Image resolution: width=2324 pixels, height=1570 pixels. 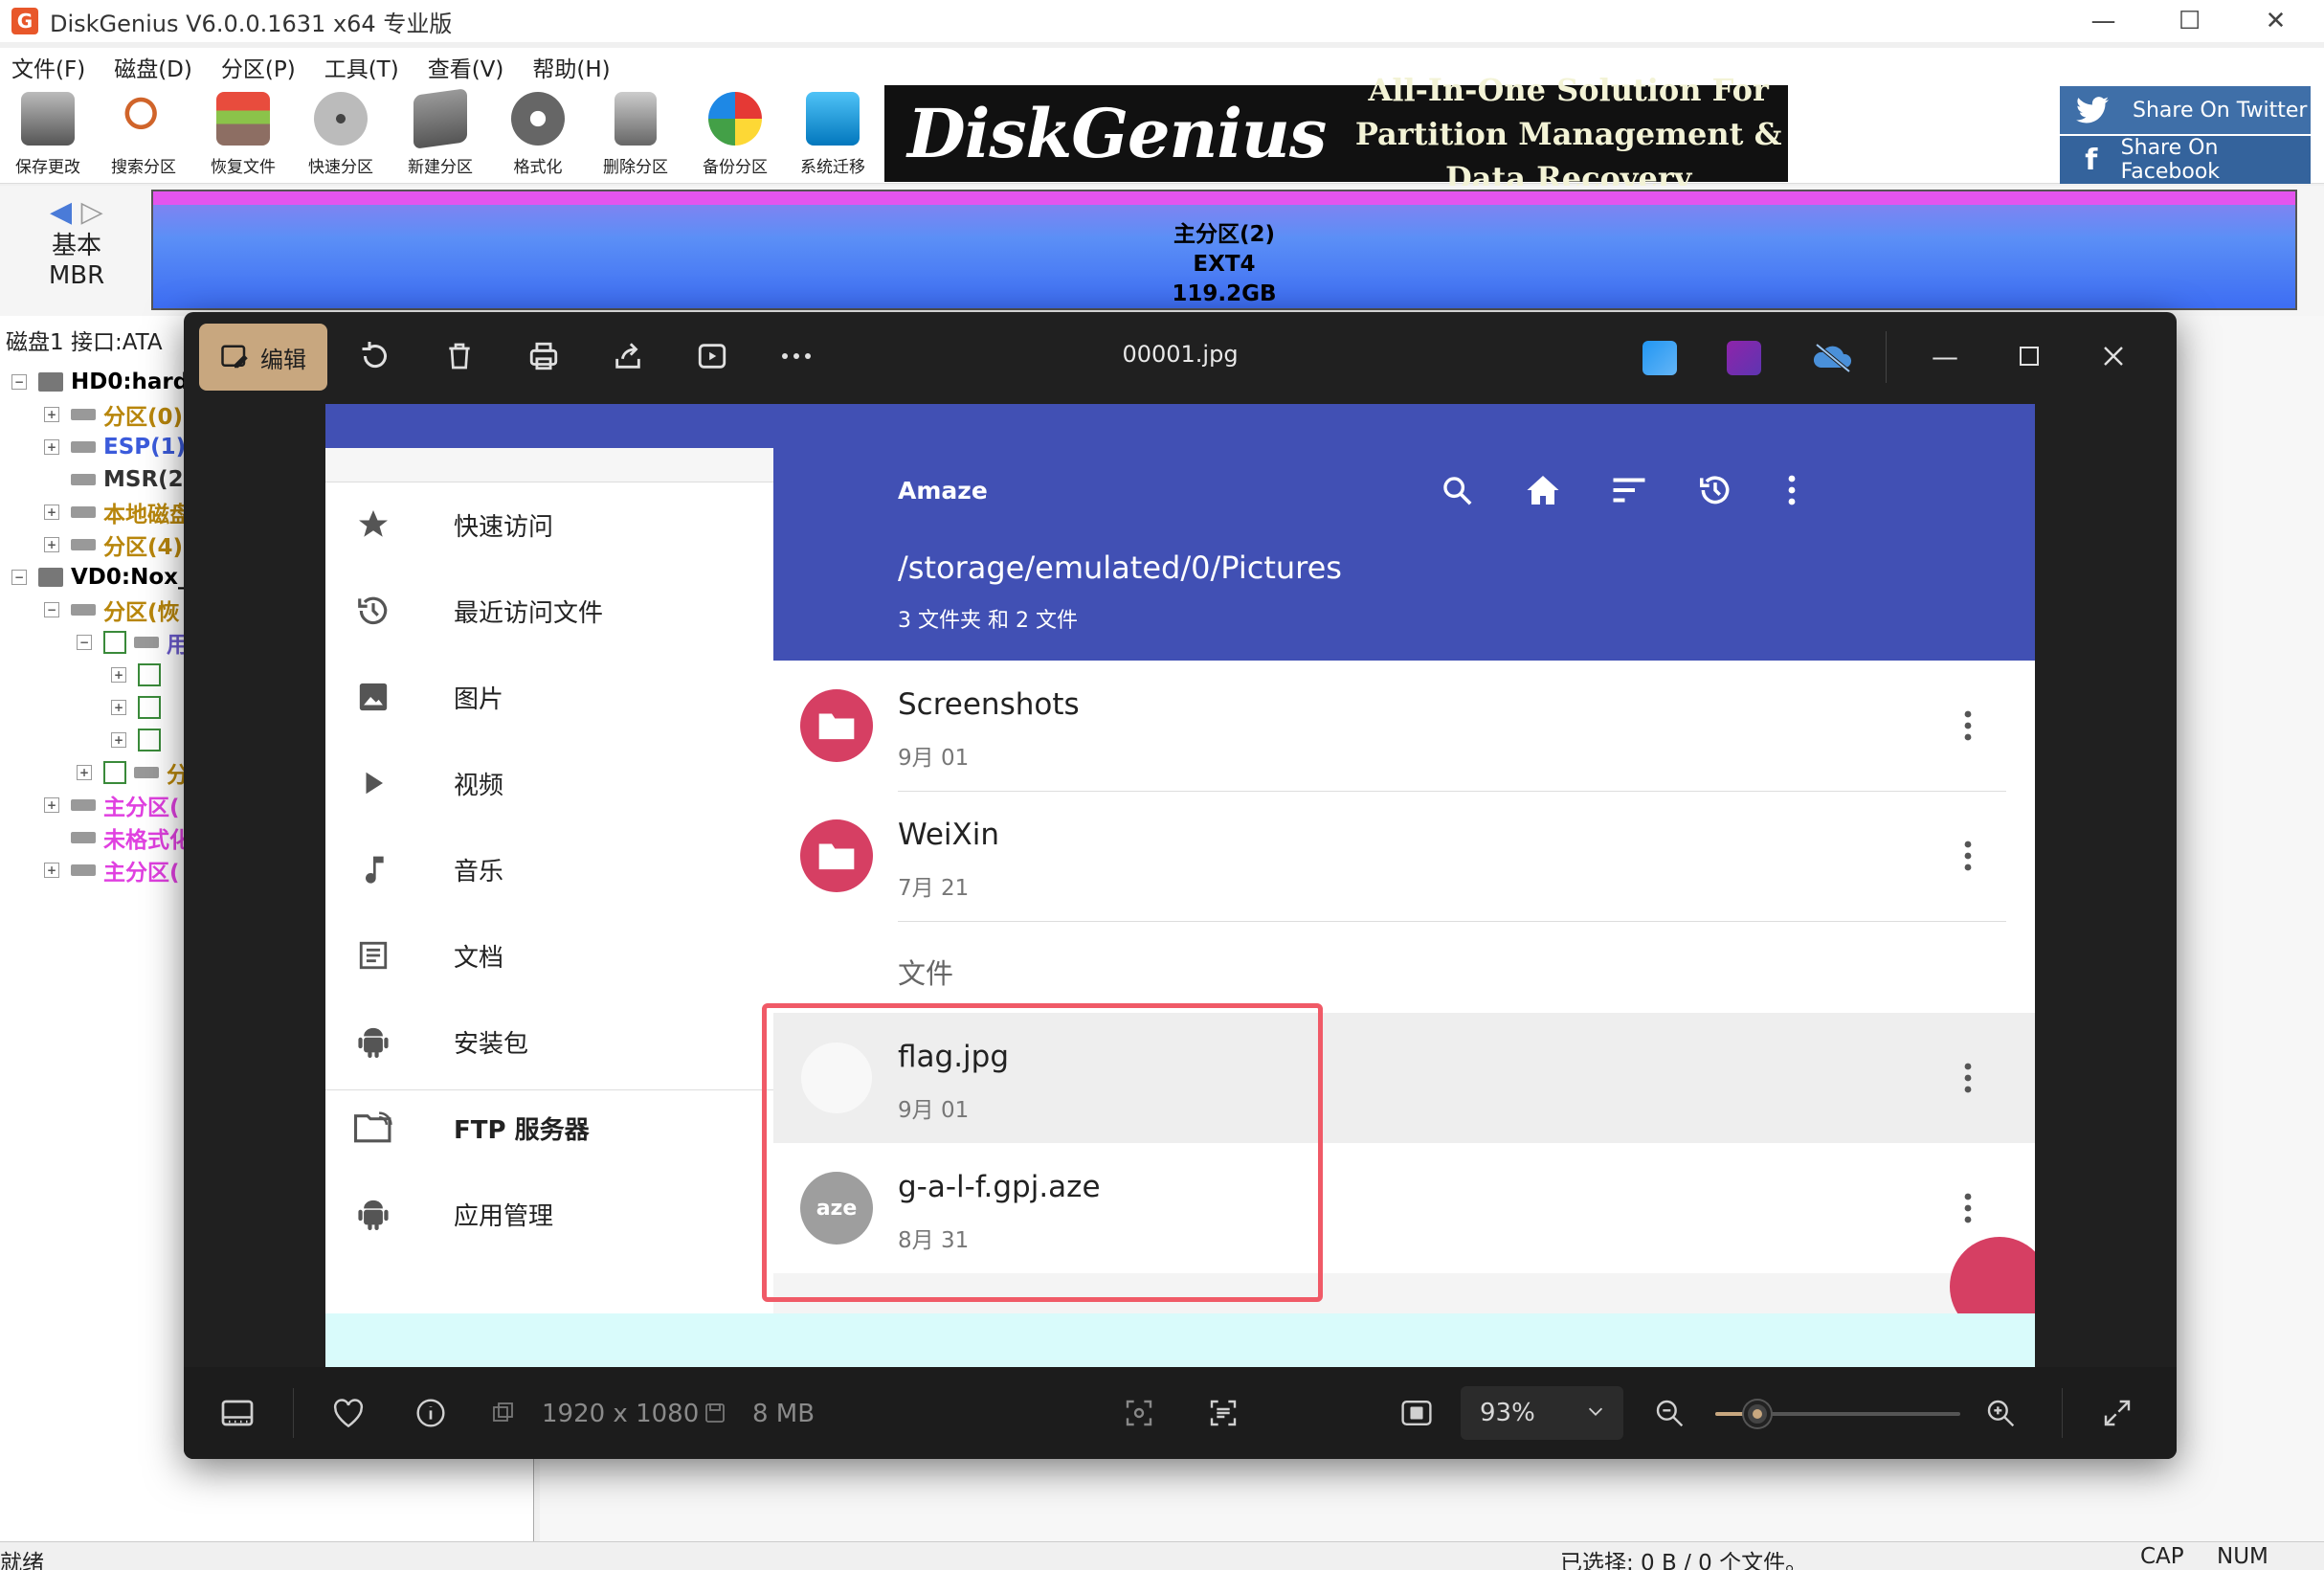 I want to click on menu-partition: 分区(P), so click(x=258, y=67).